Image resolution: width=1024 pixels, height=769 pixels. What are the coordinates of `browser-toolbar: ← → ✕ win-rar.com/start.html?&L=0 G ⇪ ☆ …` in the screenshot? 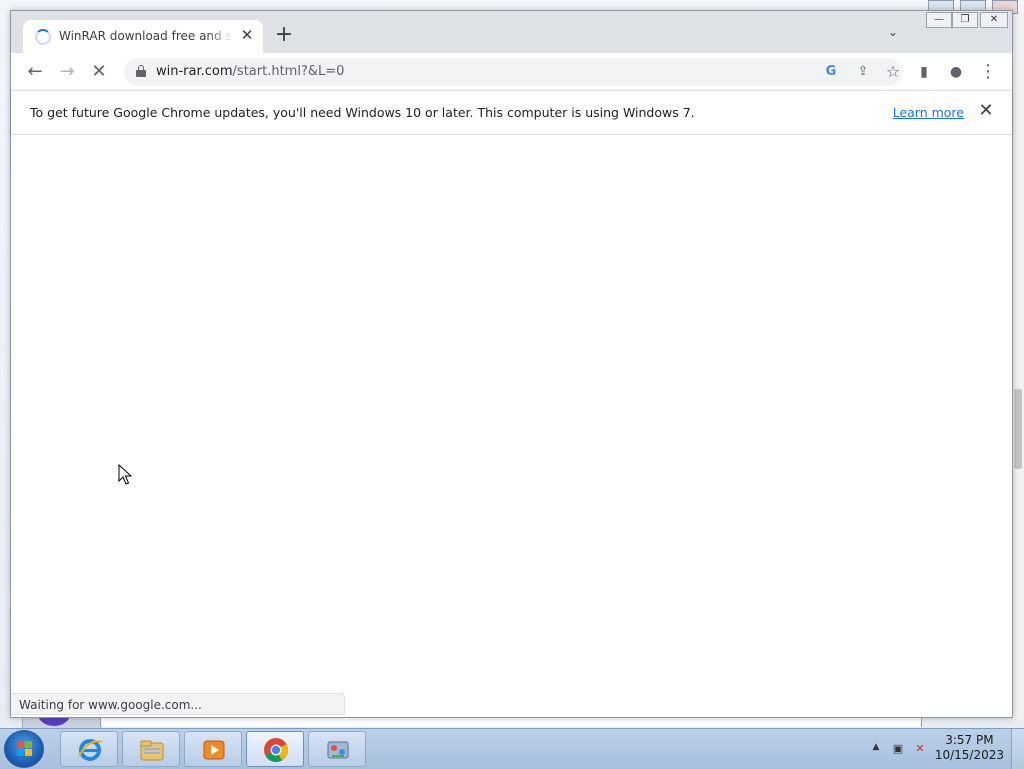 It's located at (511, 71).